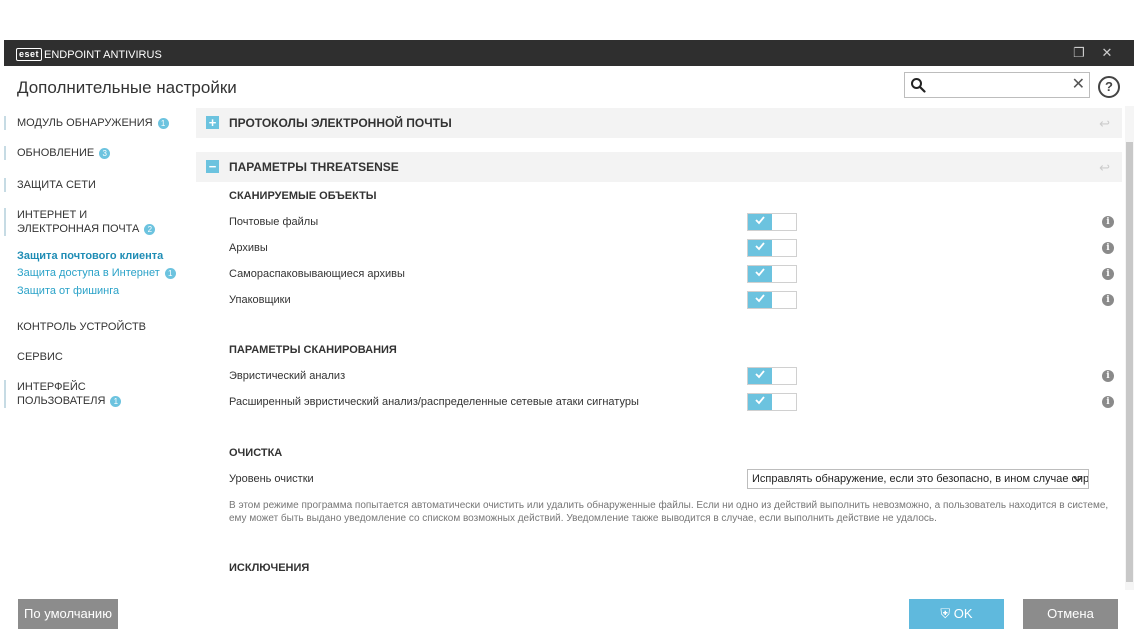 The height and width of the screenshot is (640, 1138). Describe the element at coordinates (90, 256) in the screenshot. I see `sidebar-subitem-email-client: Защита почтового клиента` at that location.